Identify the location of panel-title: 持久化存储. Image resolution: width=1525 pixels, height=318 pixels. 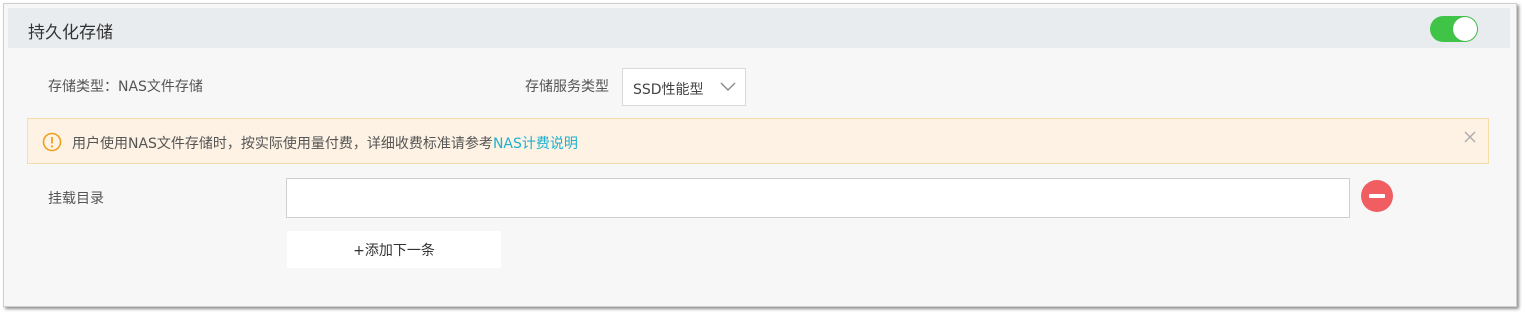
(70, 33).